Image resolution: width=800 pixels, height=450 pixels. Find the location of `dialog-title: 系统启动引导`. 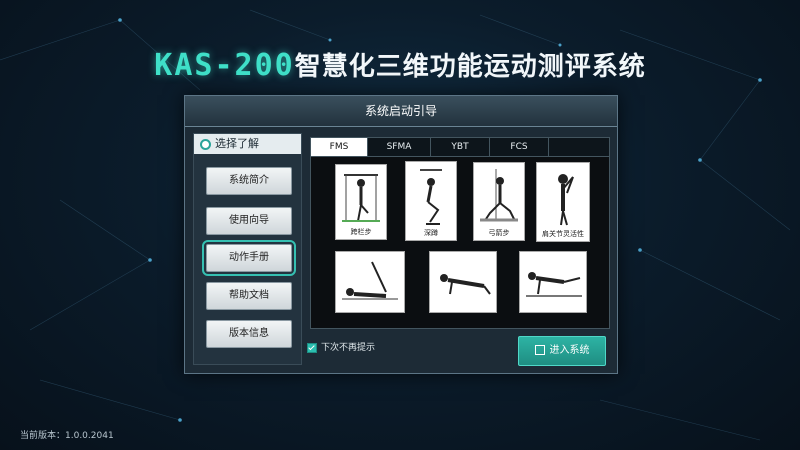

dialog-title: 系统启动引导 is located at coordinates (401, 111).